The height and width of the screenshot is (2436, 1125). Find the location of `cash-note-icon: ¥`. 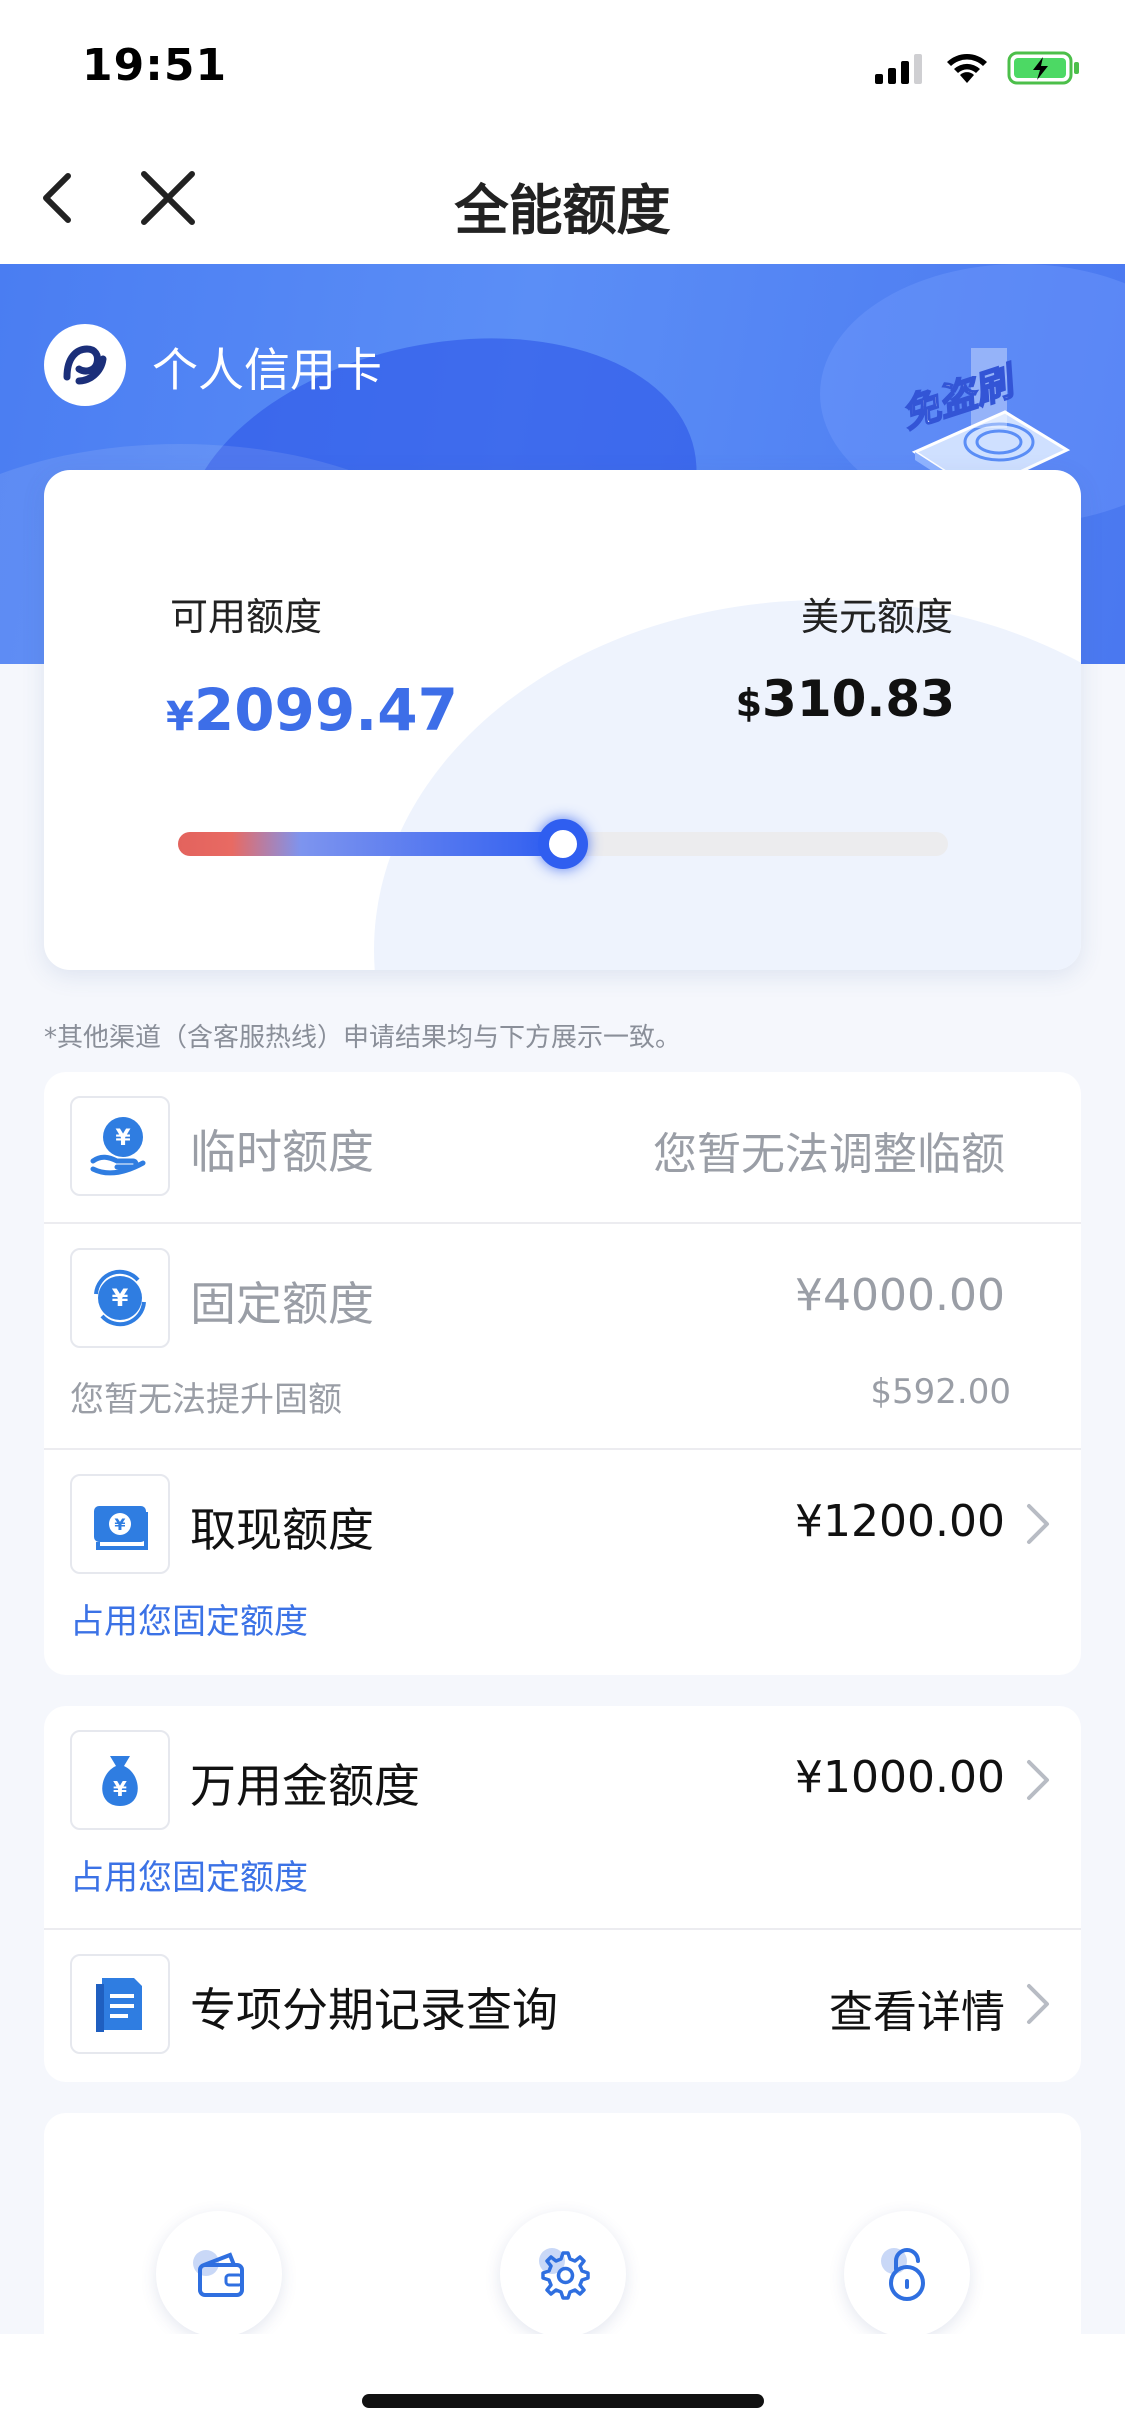

cash-note-icon: ¥ is located at coordinates (120, 1524).